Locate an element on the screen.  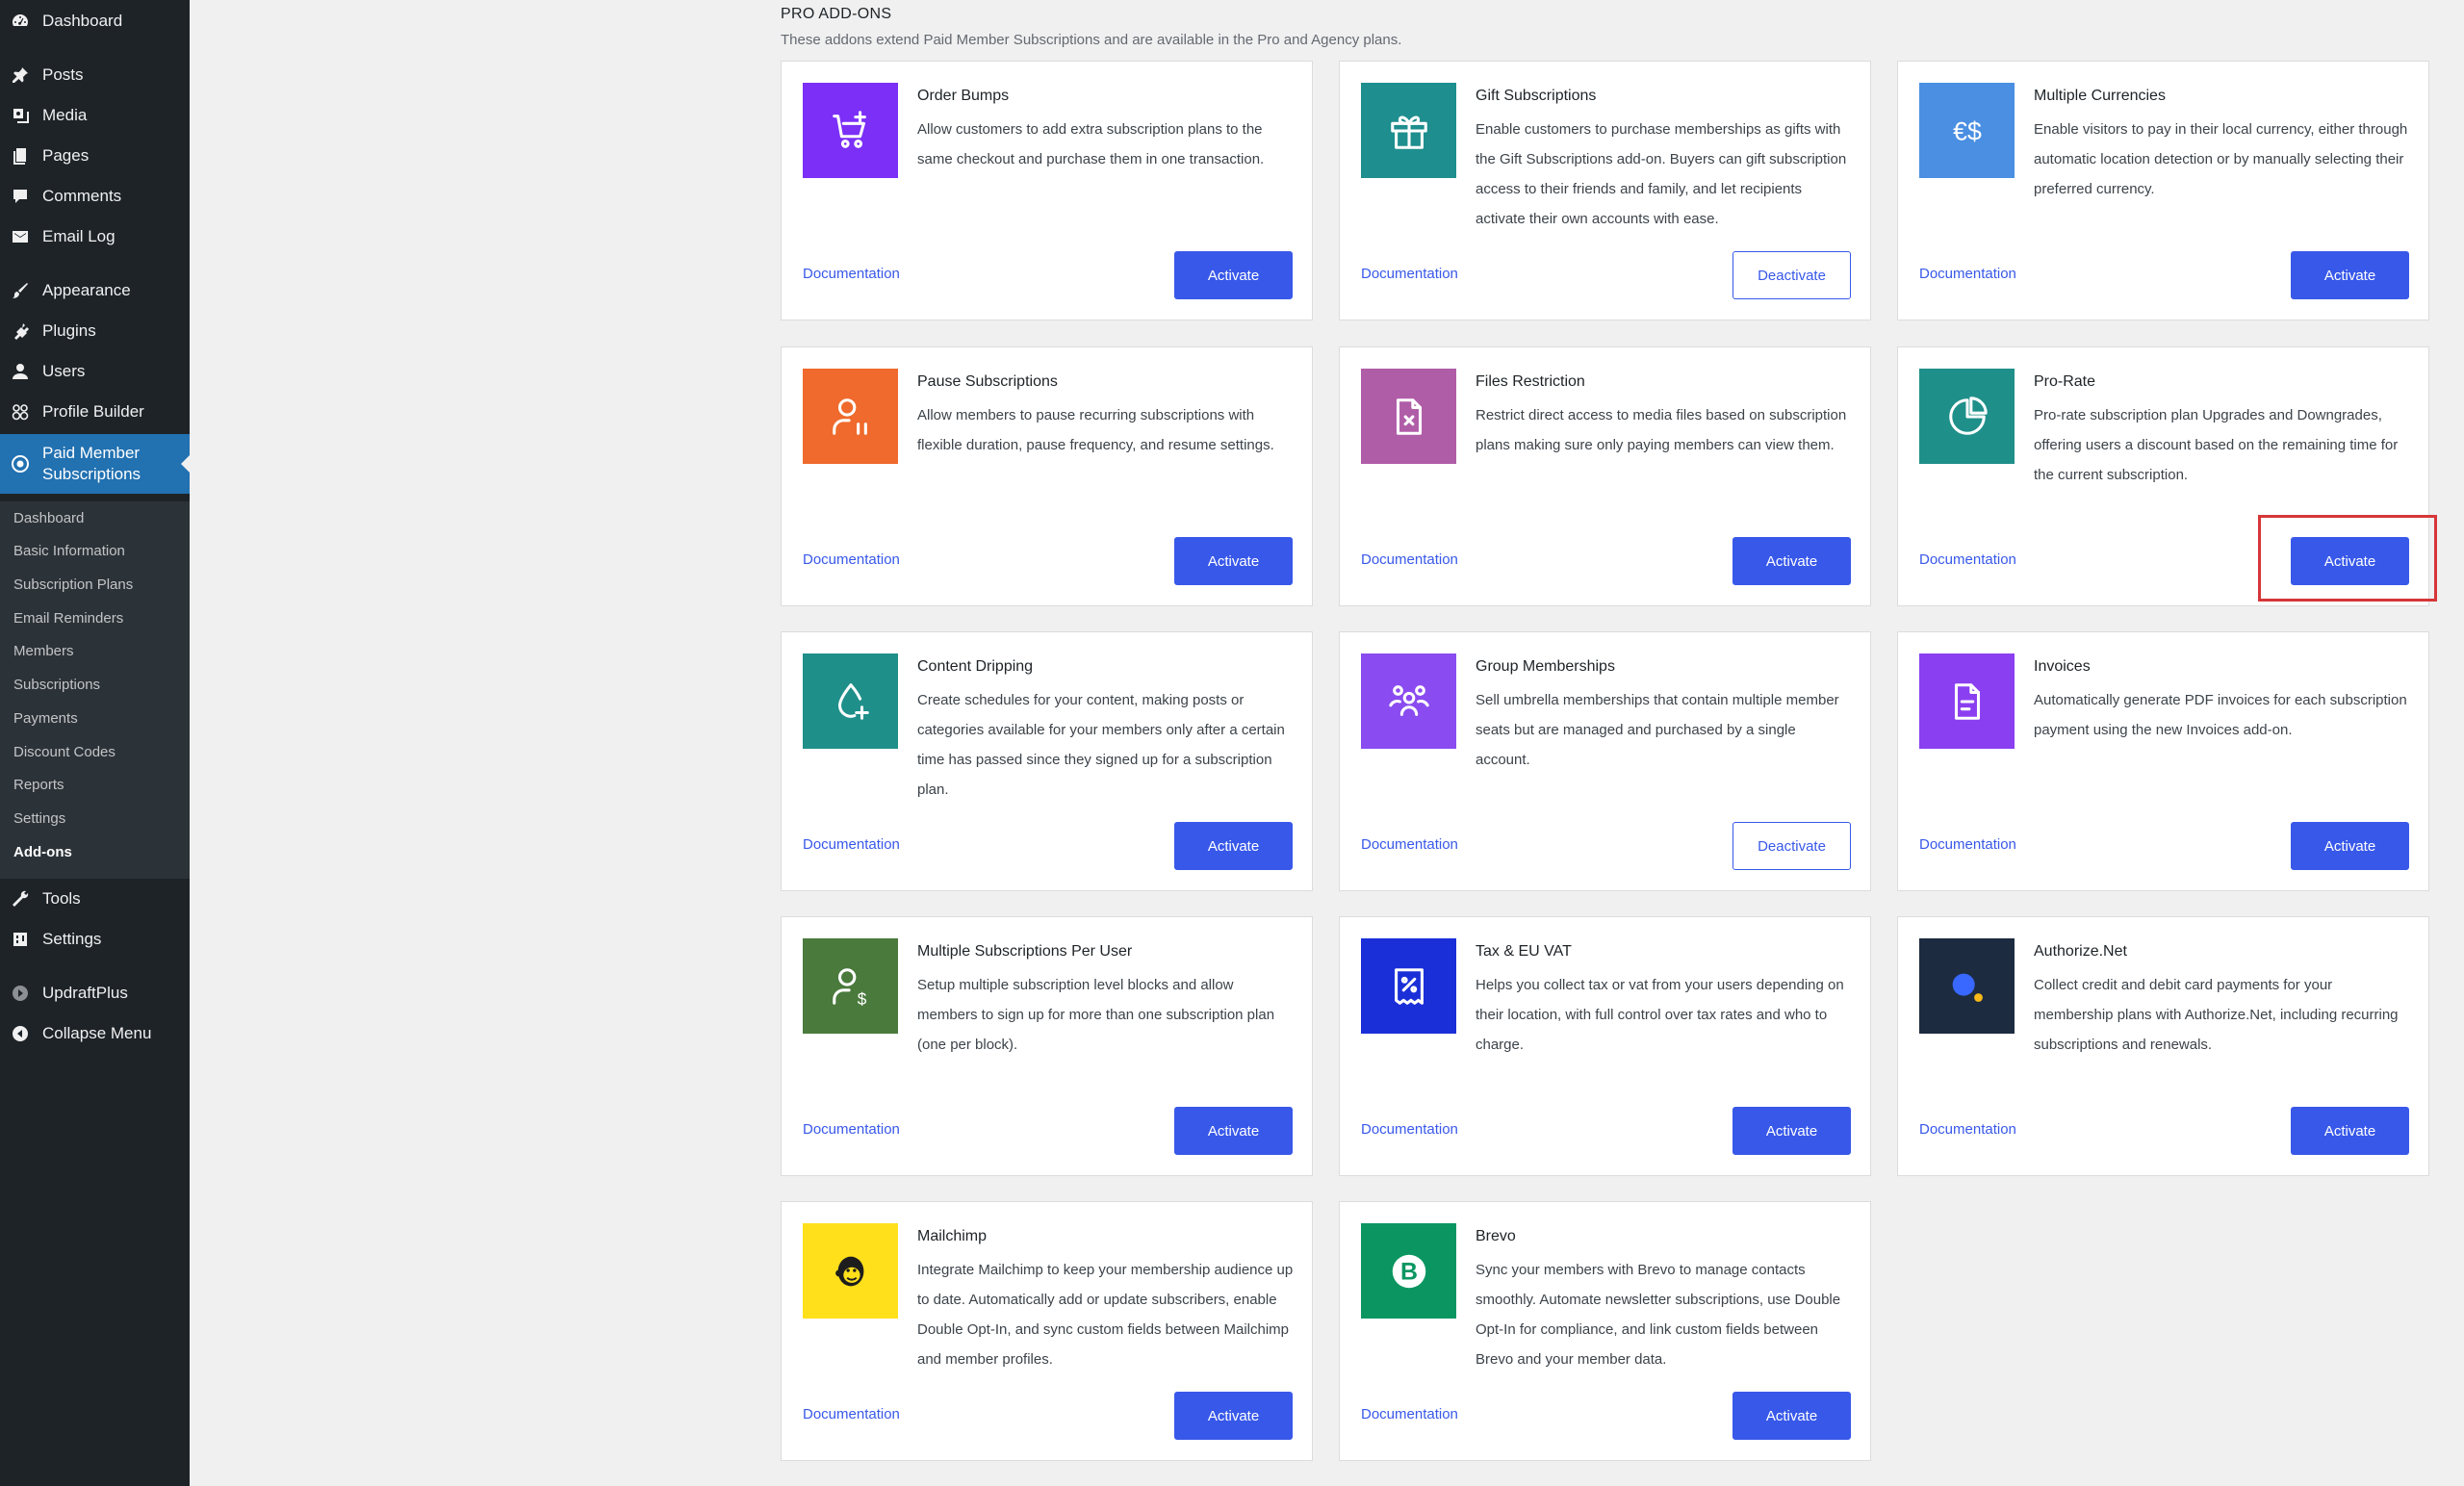
menu-collapse: Collapse Menu is located at coordinates (95, 1033).